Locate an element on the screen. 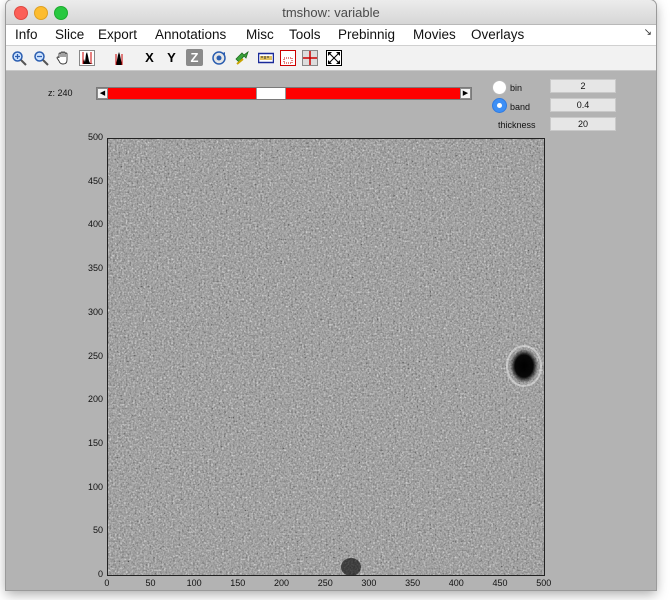  y-tick-label: 450 is located at coordinates (95, 180).